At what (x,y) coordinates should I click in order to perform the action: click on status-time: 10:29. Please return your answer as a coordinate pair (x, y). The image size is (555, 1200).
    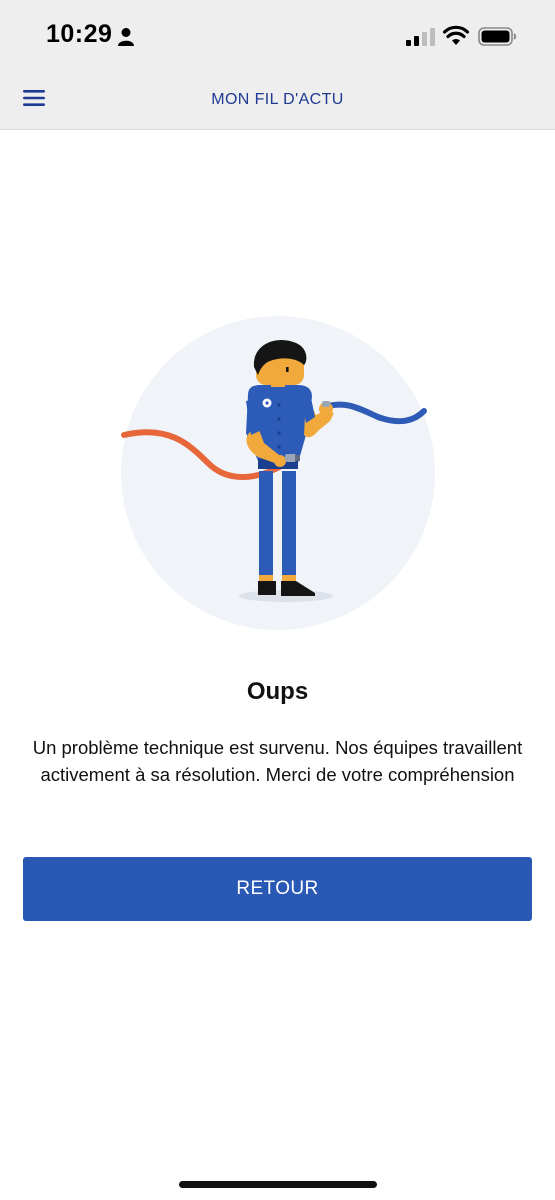
    Looking at the image, I should click on (79, 34).